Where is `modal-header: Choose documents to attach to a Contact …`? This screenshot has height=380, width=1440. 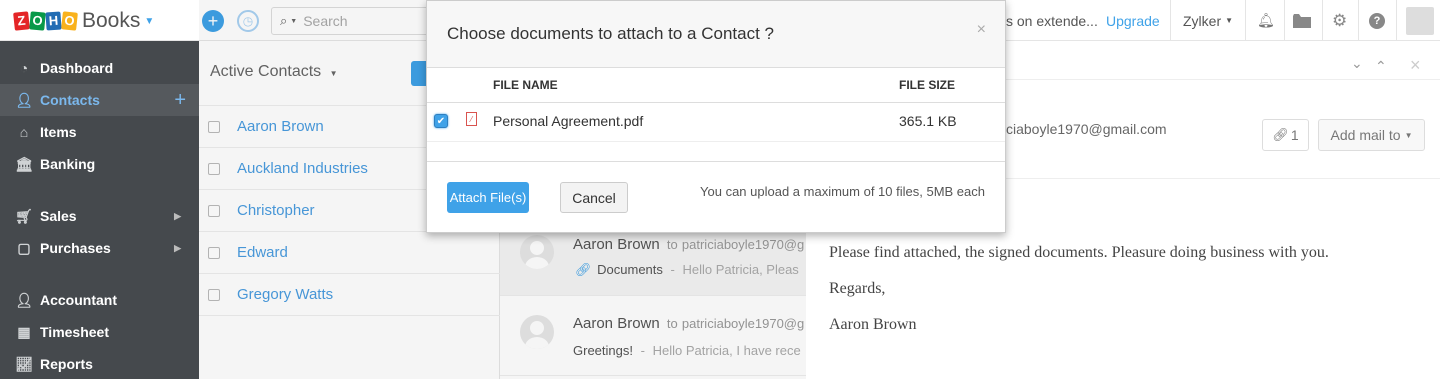 modal-header: Choose documents to attach to a Contact … is located at coordinates (716, 34).